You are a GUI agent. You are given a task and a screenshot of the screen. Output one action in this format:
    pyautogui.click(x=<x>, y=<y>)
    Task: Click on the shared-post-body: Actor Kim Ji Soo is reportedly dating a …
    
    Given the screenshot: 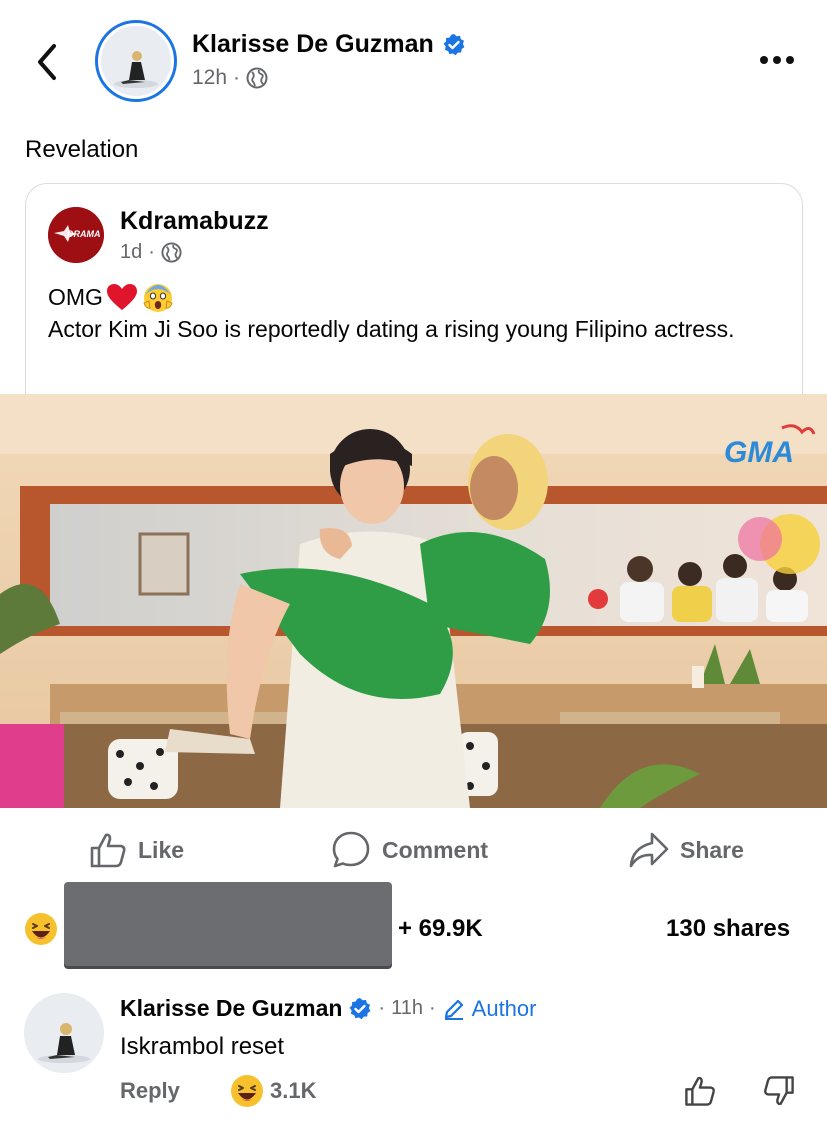 What is the action you would take?
    pyautogui.click(x=391, y=329)
    